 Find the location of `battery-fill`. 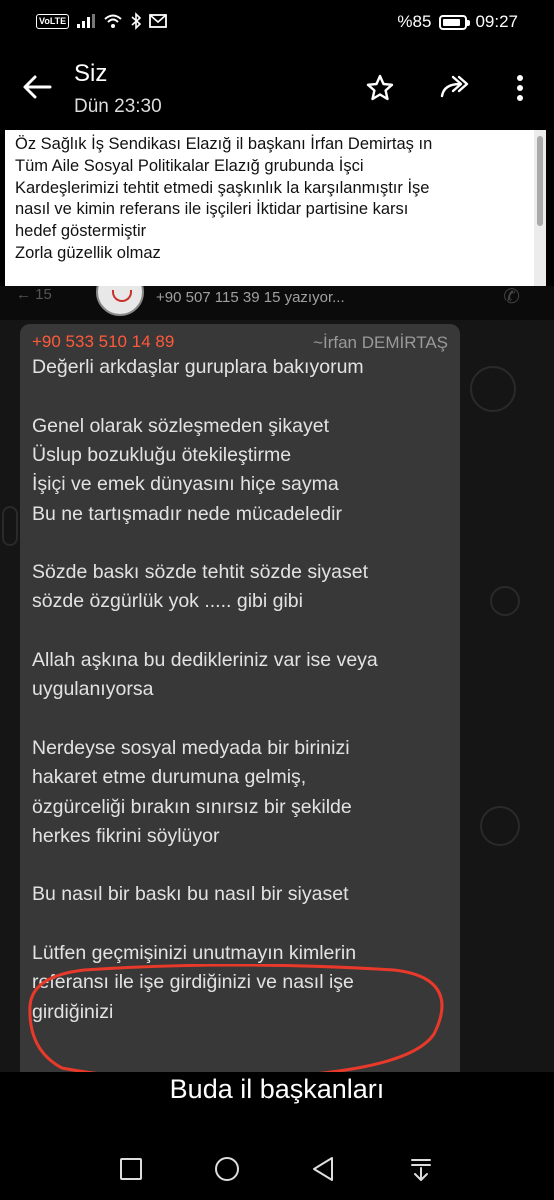

battery-fill is located at coordinates (452, 22).